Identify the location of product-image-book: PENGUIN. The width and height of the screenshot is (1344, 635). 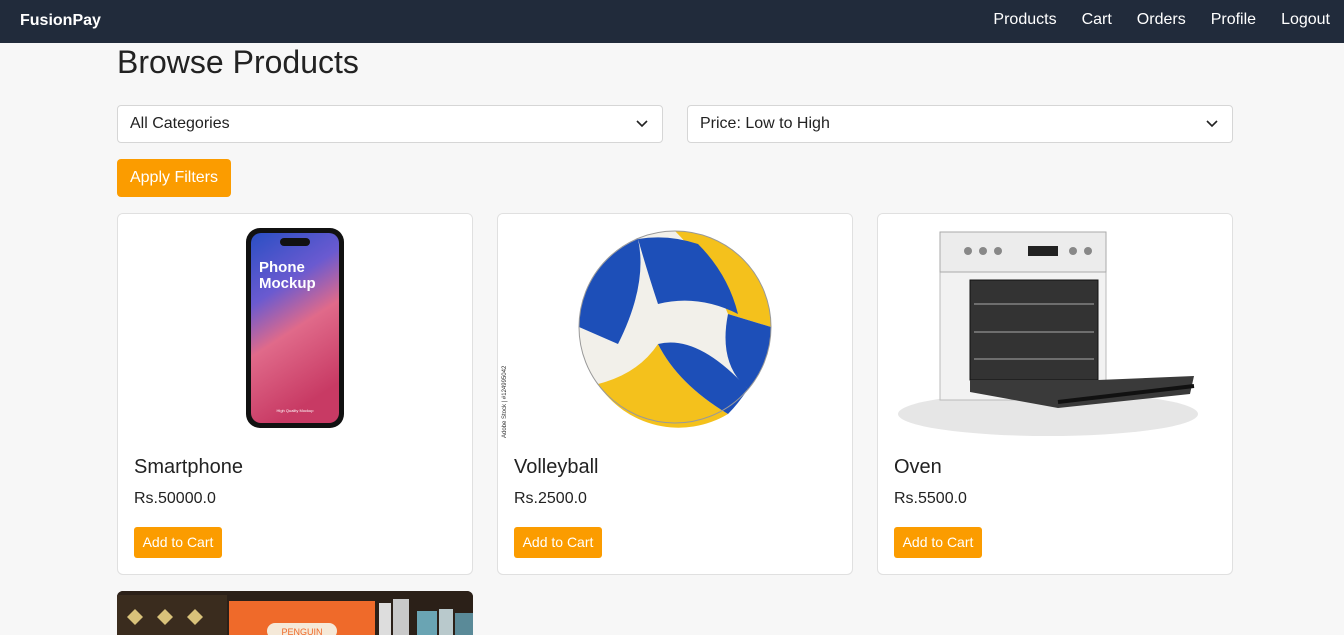
(295, 613).